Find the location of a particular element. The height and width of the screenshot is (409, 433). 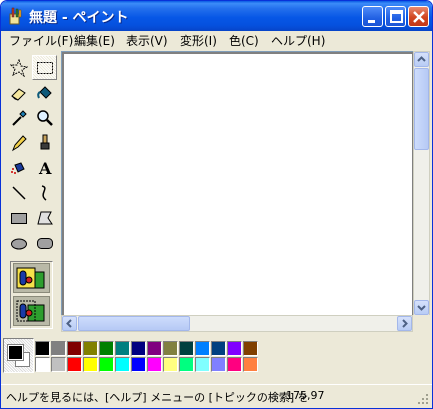

tool-box: A is located at coordinates (31, 191).